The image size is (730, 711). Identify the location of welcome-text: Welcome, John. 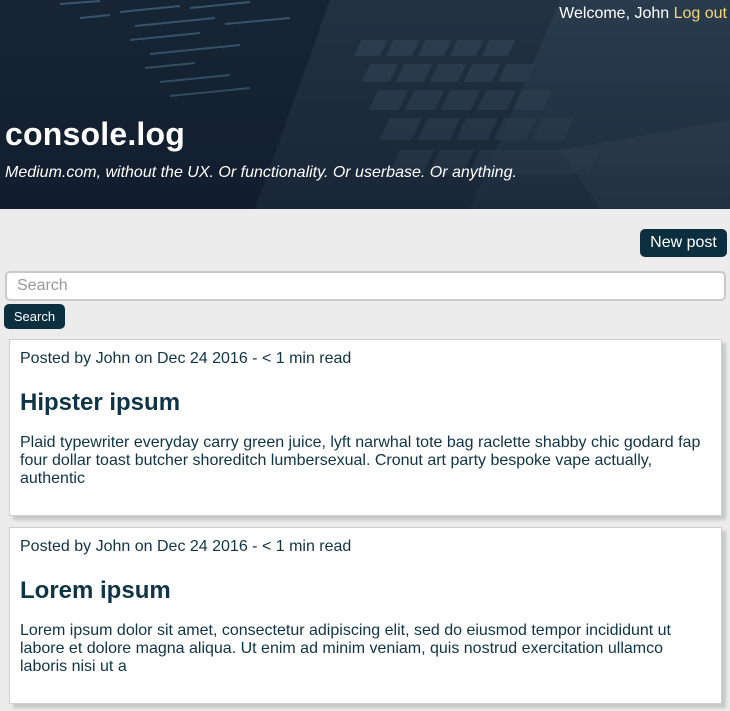
(614, 13).